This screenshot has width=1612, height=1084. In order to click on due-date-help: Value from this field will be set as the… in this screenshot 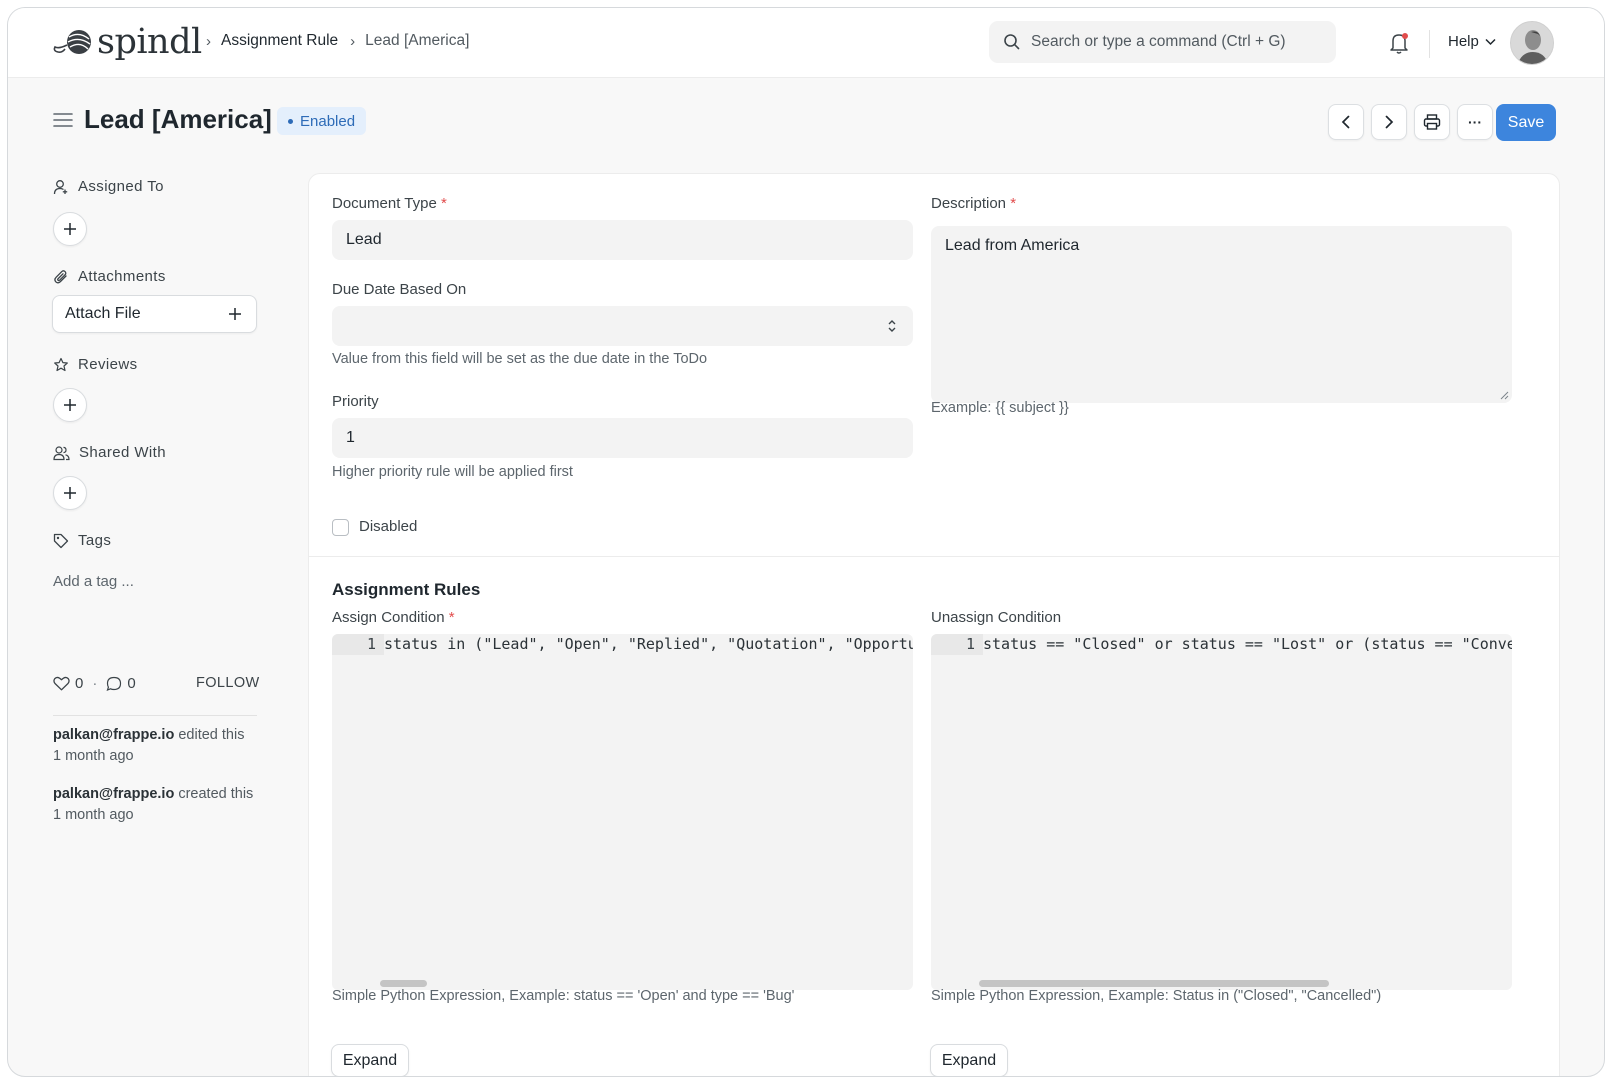, I will do `click(520, 359)`.